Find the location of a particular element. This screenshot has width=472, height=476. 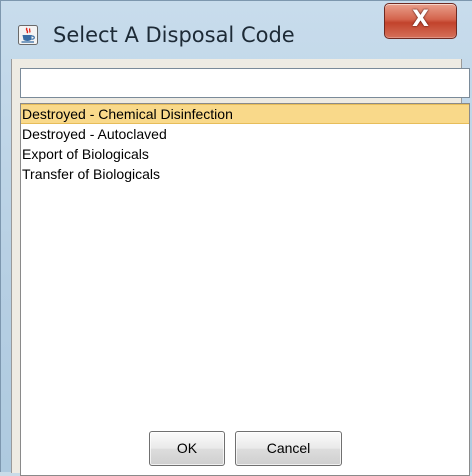

title-bar: Select A Disposal Code X is located at coordinates (236, 30).